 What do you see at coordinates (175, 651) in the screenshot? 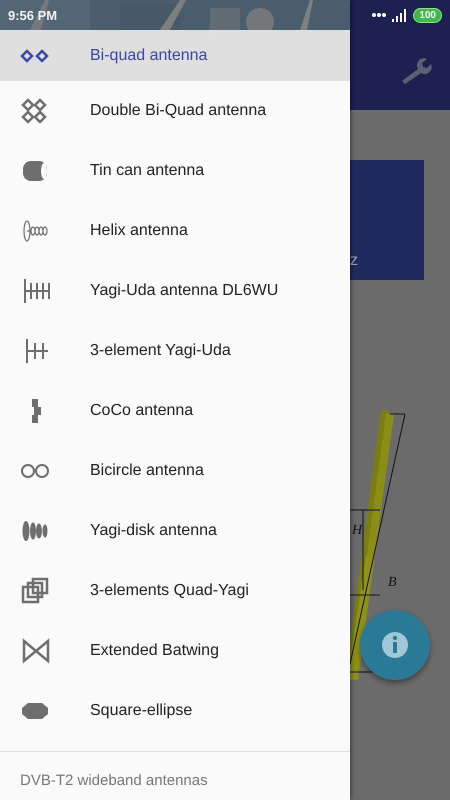
I see `drawer-item: Extended Batwing` at bounding box center [175, 651].